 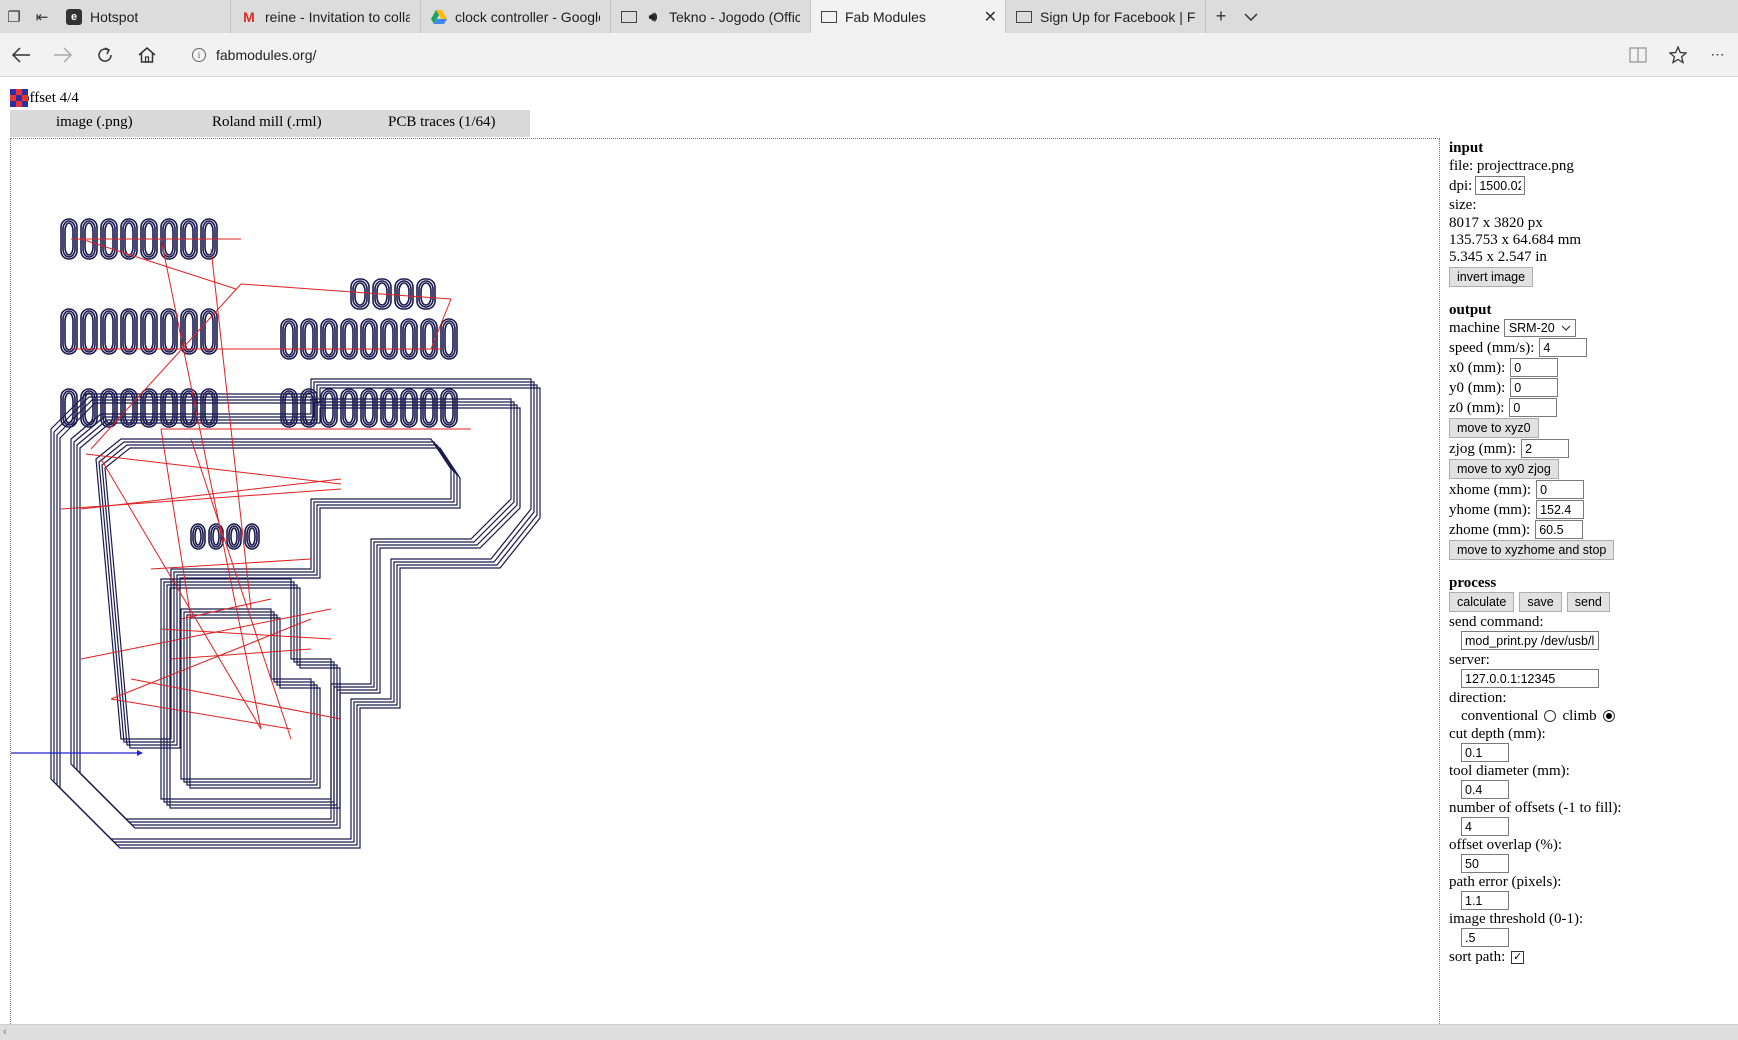 I want to click on z0-input, so click(x=1533, y=407).